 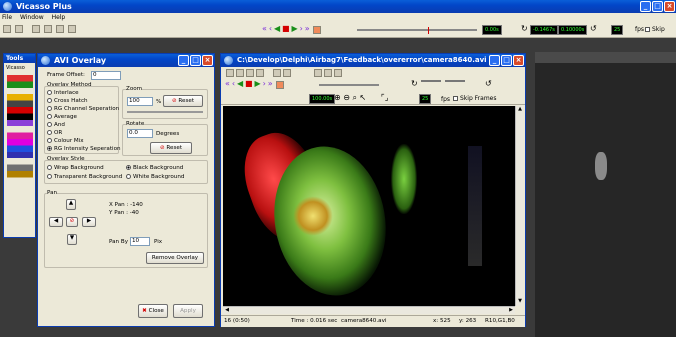 I want to click on save-frame-icon, so click(x=276, y=73).